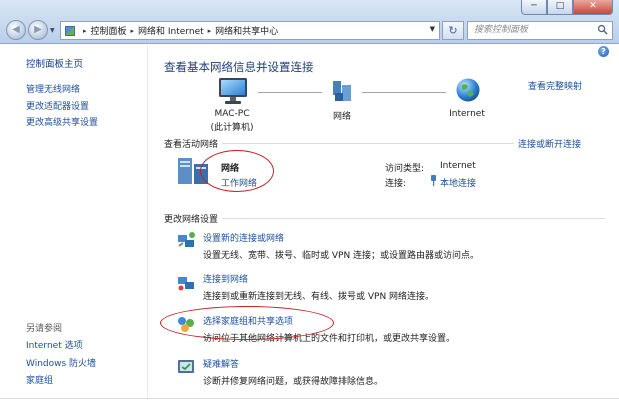  Describe the element at coordinates (191, 220) in the screenshot. I see `change-settings-heading: 更改网络设置` at that location.